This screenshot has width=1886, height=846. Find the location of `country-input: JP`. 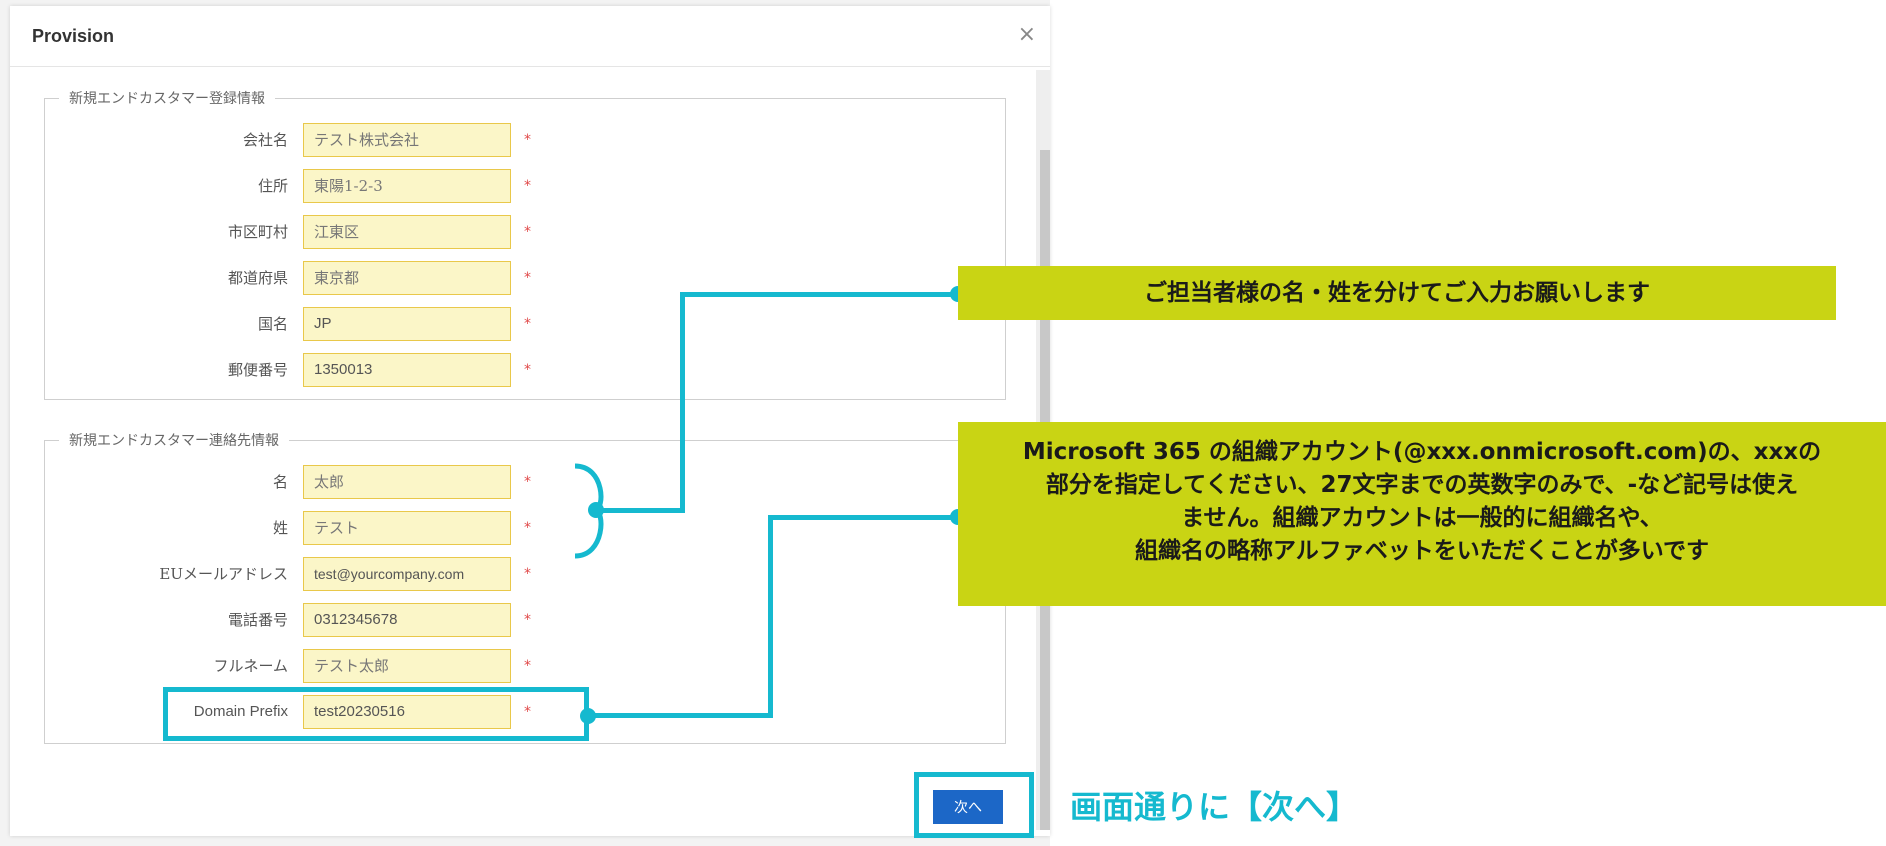

country-input: JP is located at coordinates (407, 324).